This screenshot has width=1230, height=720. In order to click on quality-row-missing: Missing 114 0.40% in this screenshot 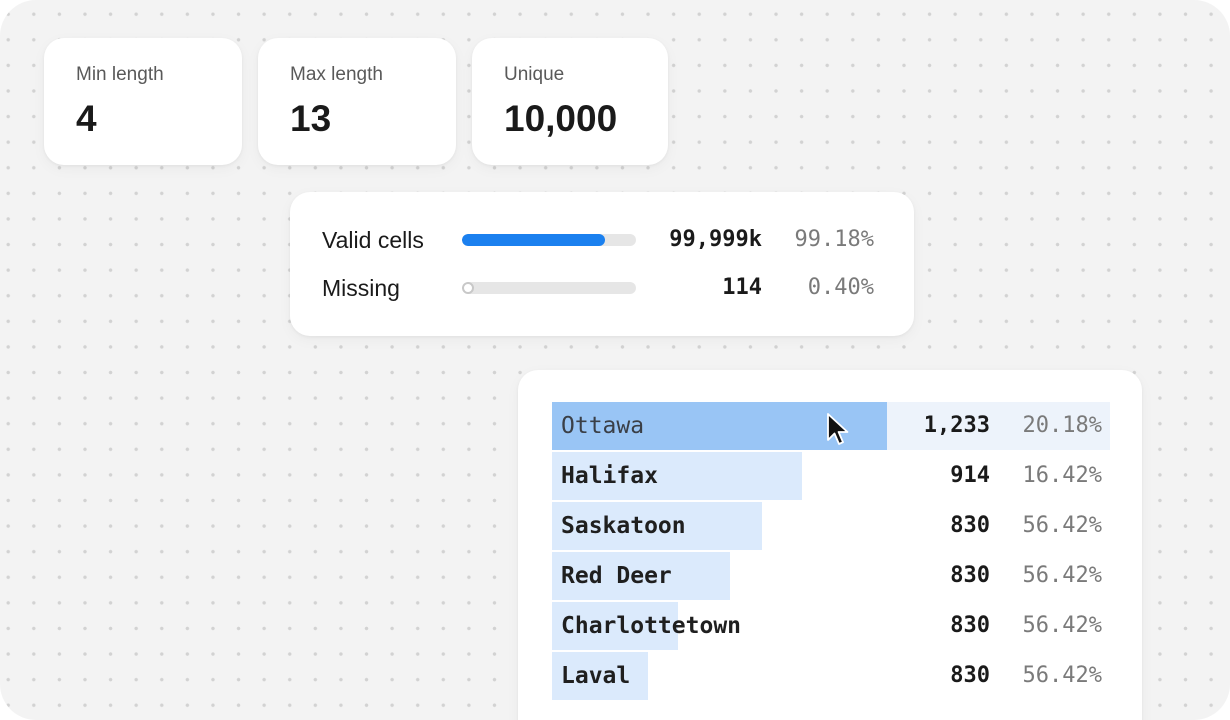, I will do `click(602, 288)`.